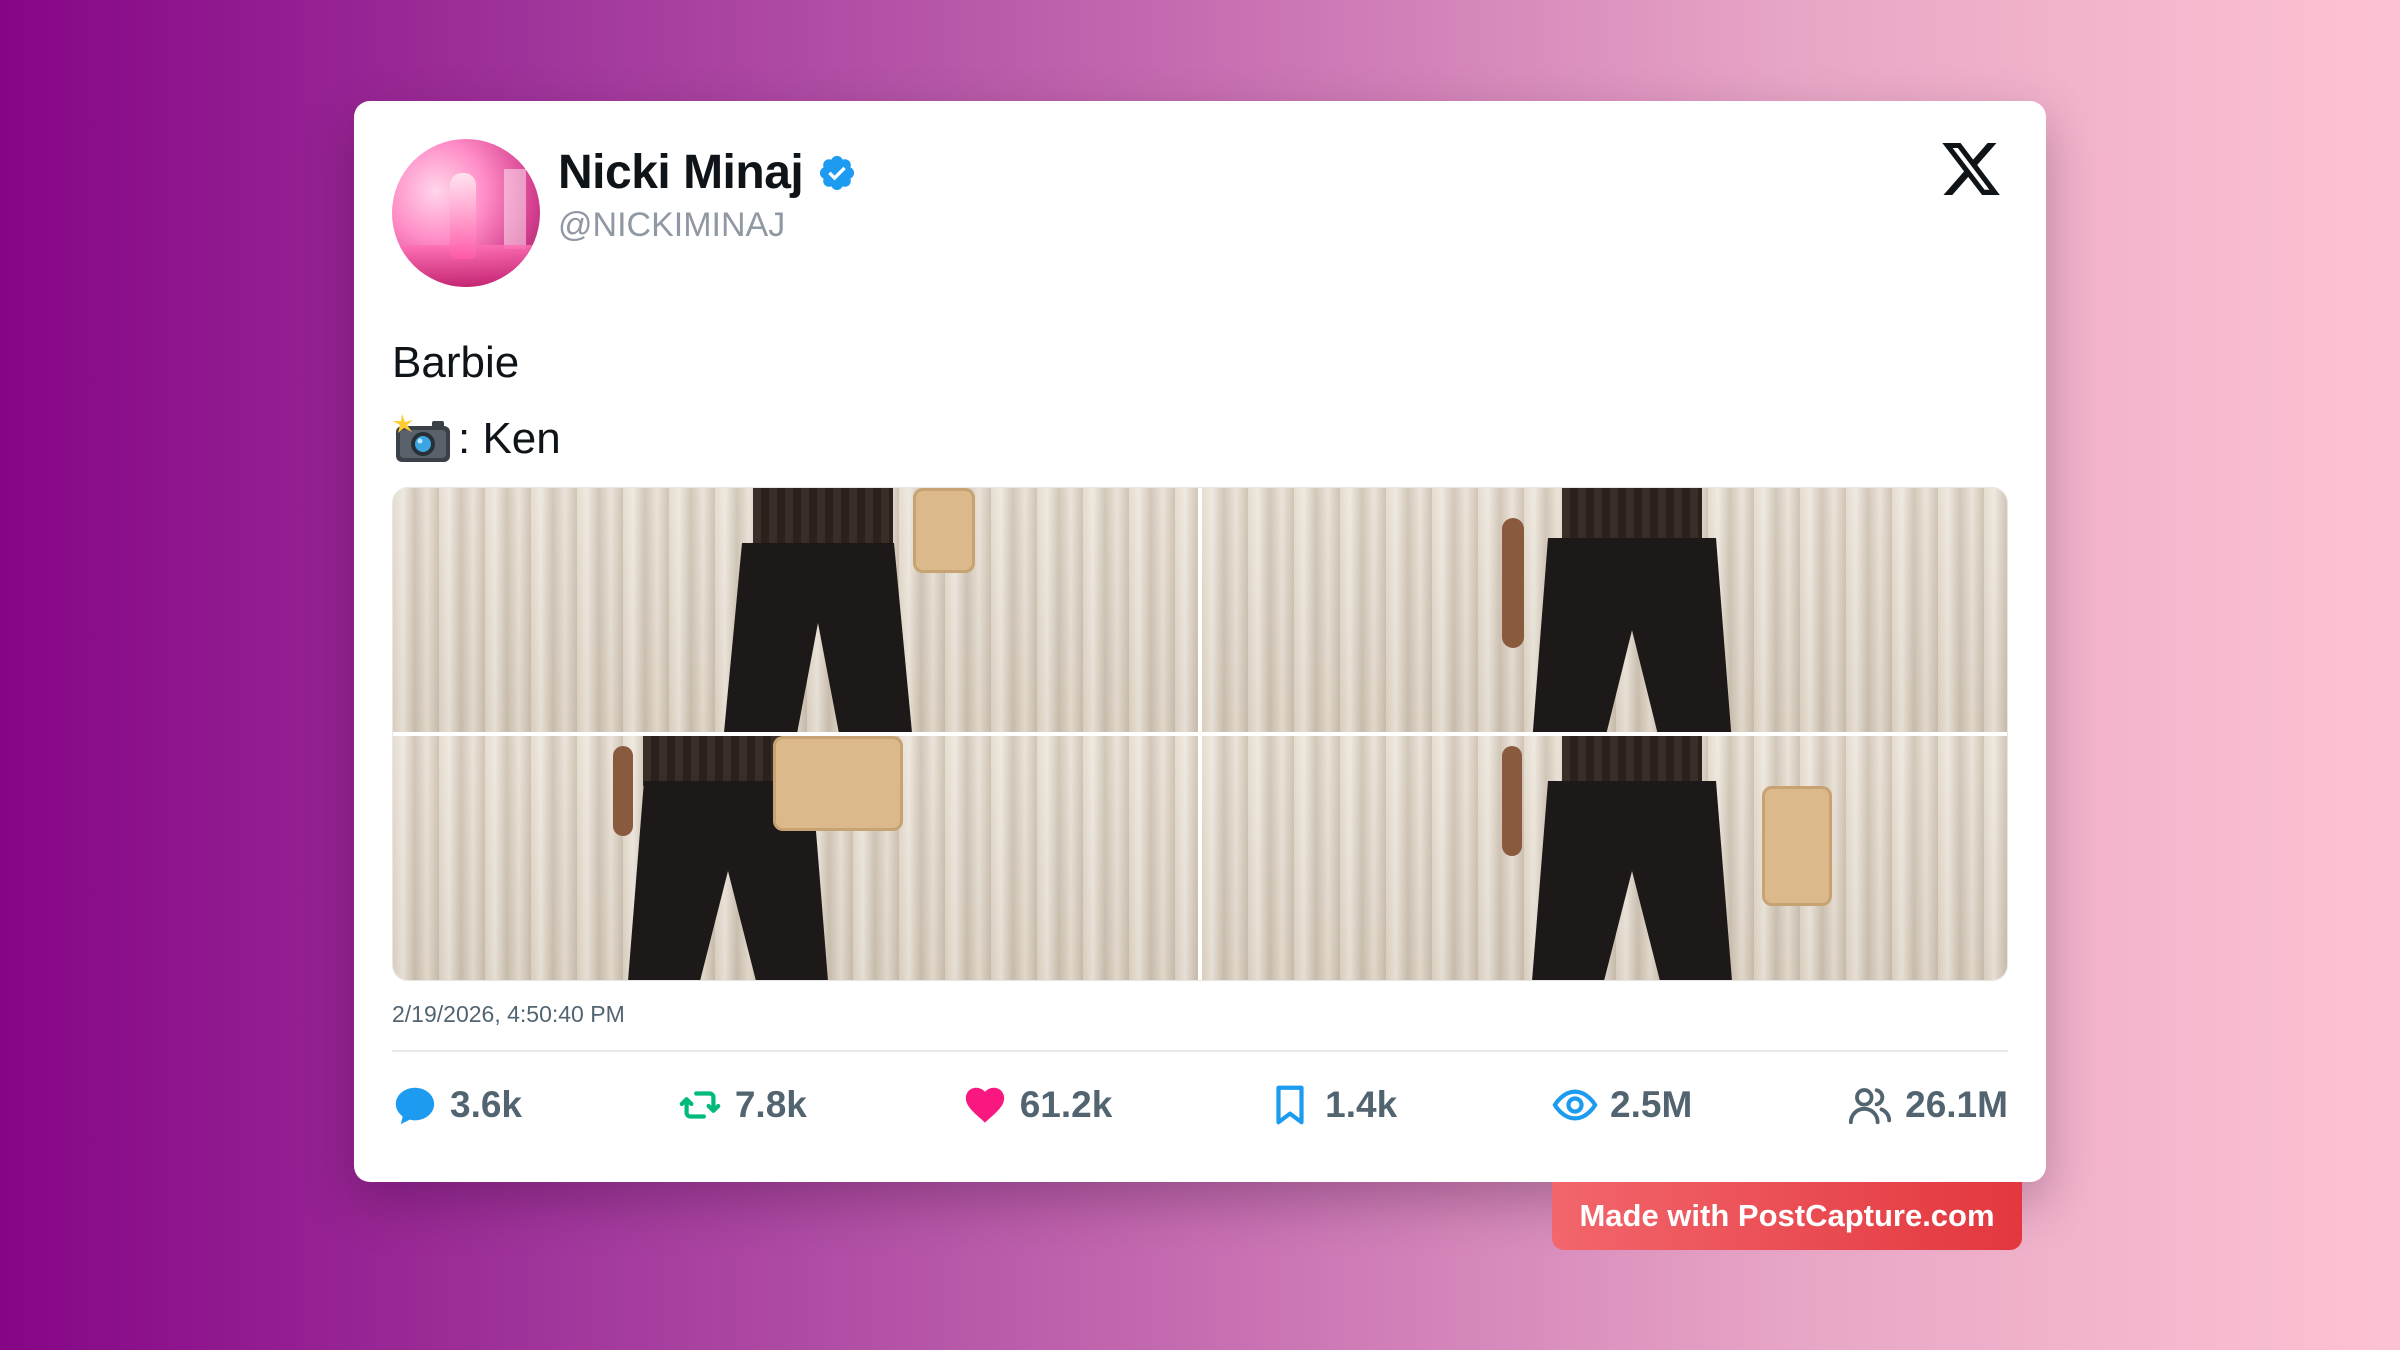 Image resolution: width=2400 pixels, height=1350 pixels. Describe the element at coordinates (1066, 1104) in the screenshot. I see `like-count: 61.2k` at that location.